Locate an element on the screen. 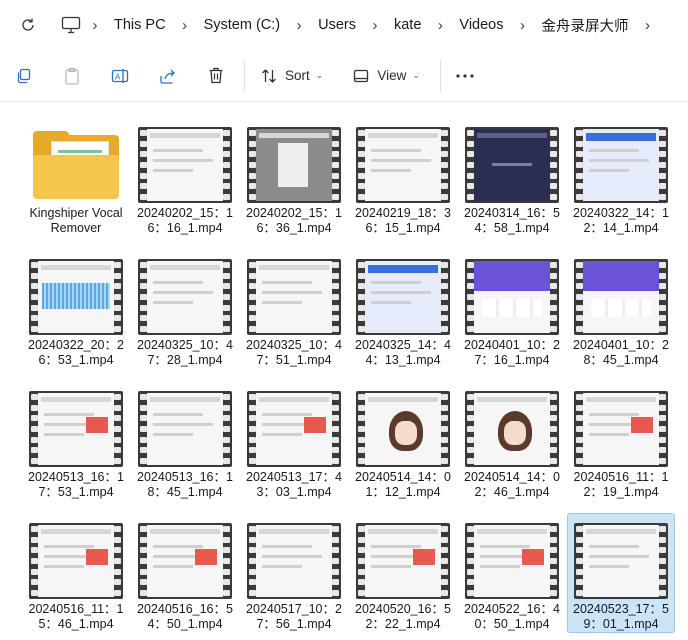 The width and height of the screenshot is (688, 640). file-name: 20240522_16：40：50_1.mp4 is located at coordinates (512, 616).